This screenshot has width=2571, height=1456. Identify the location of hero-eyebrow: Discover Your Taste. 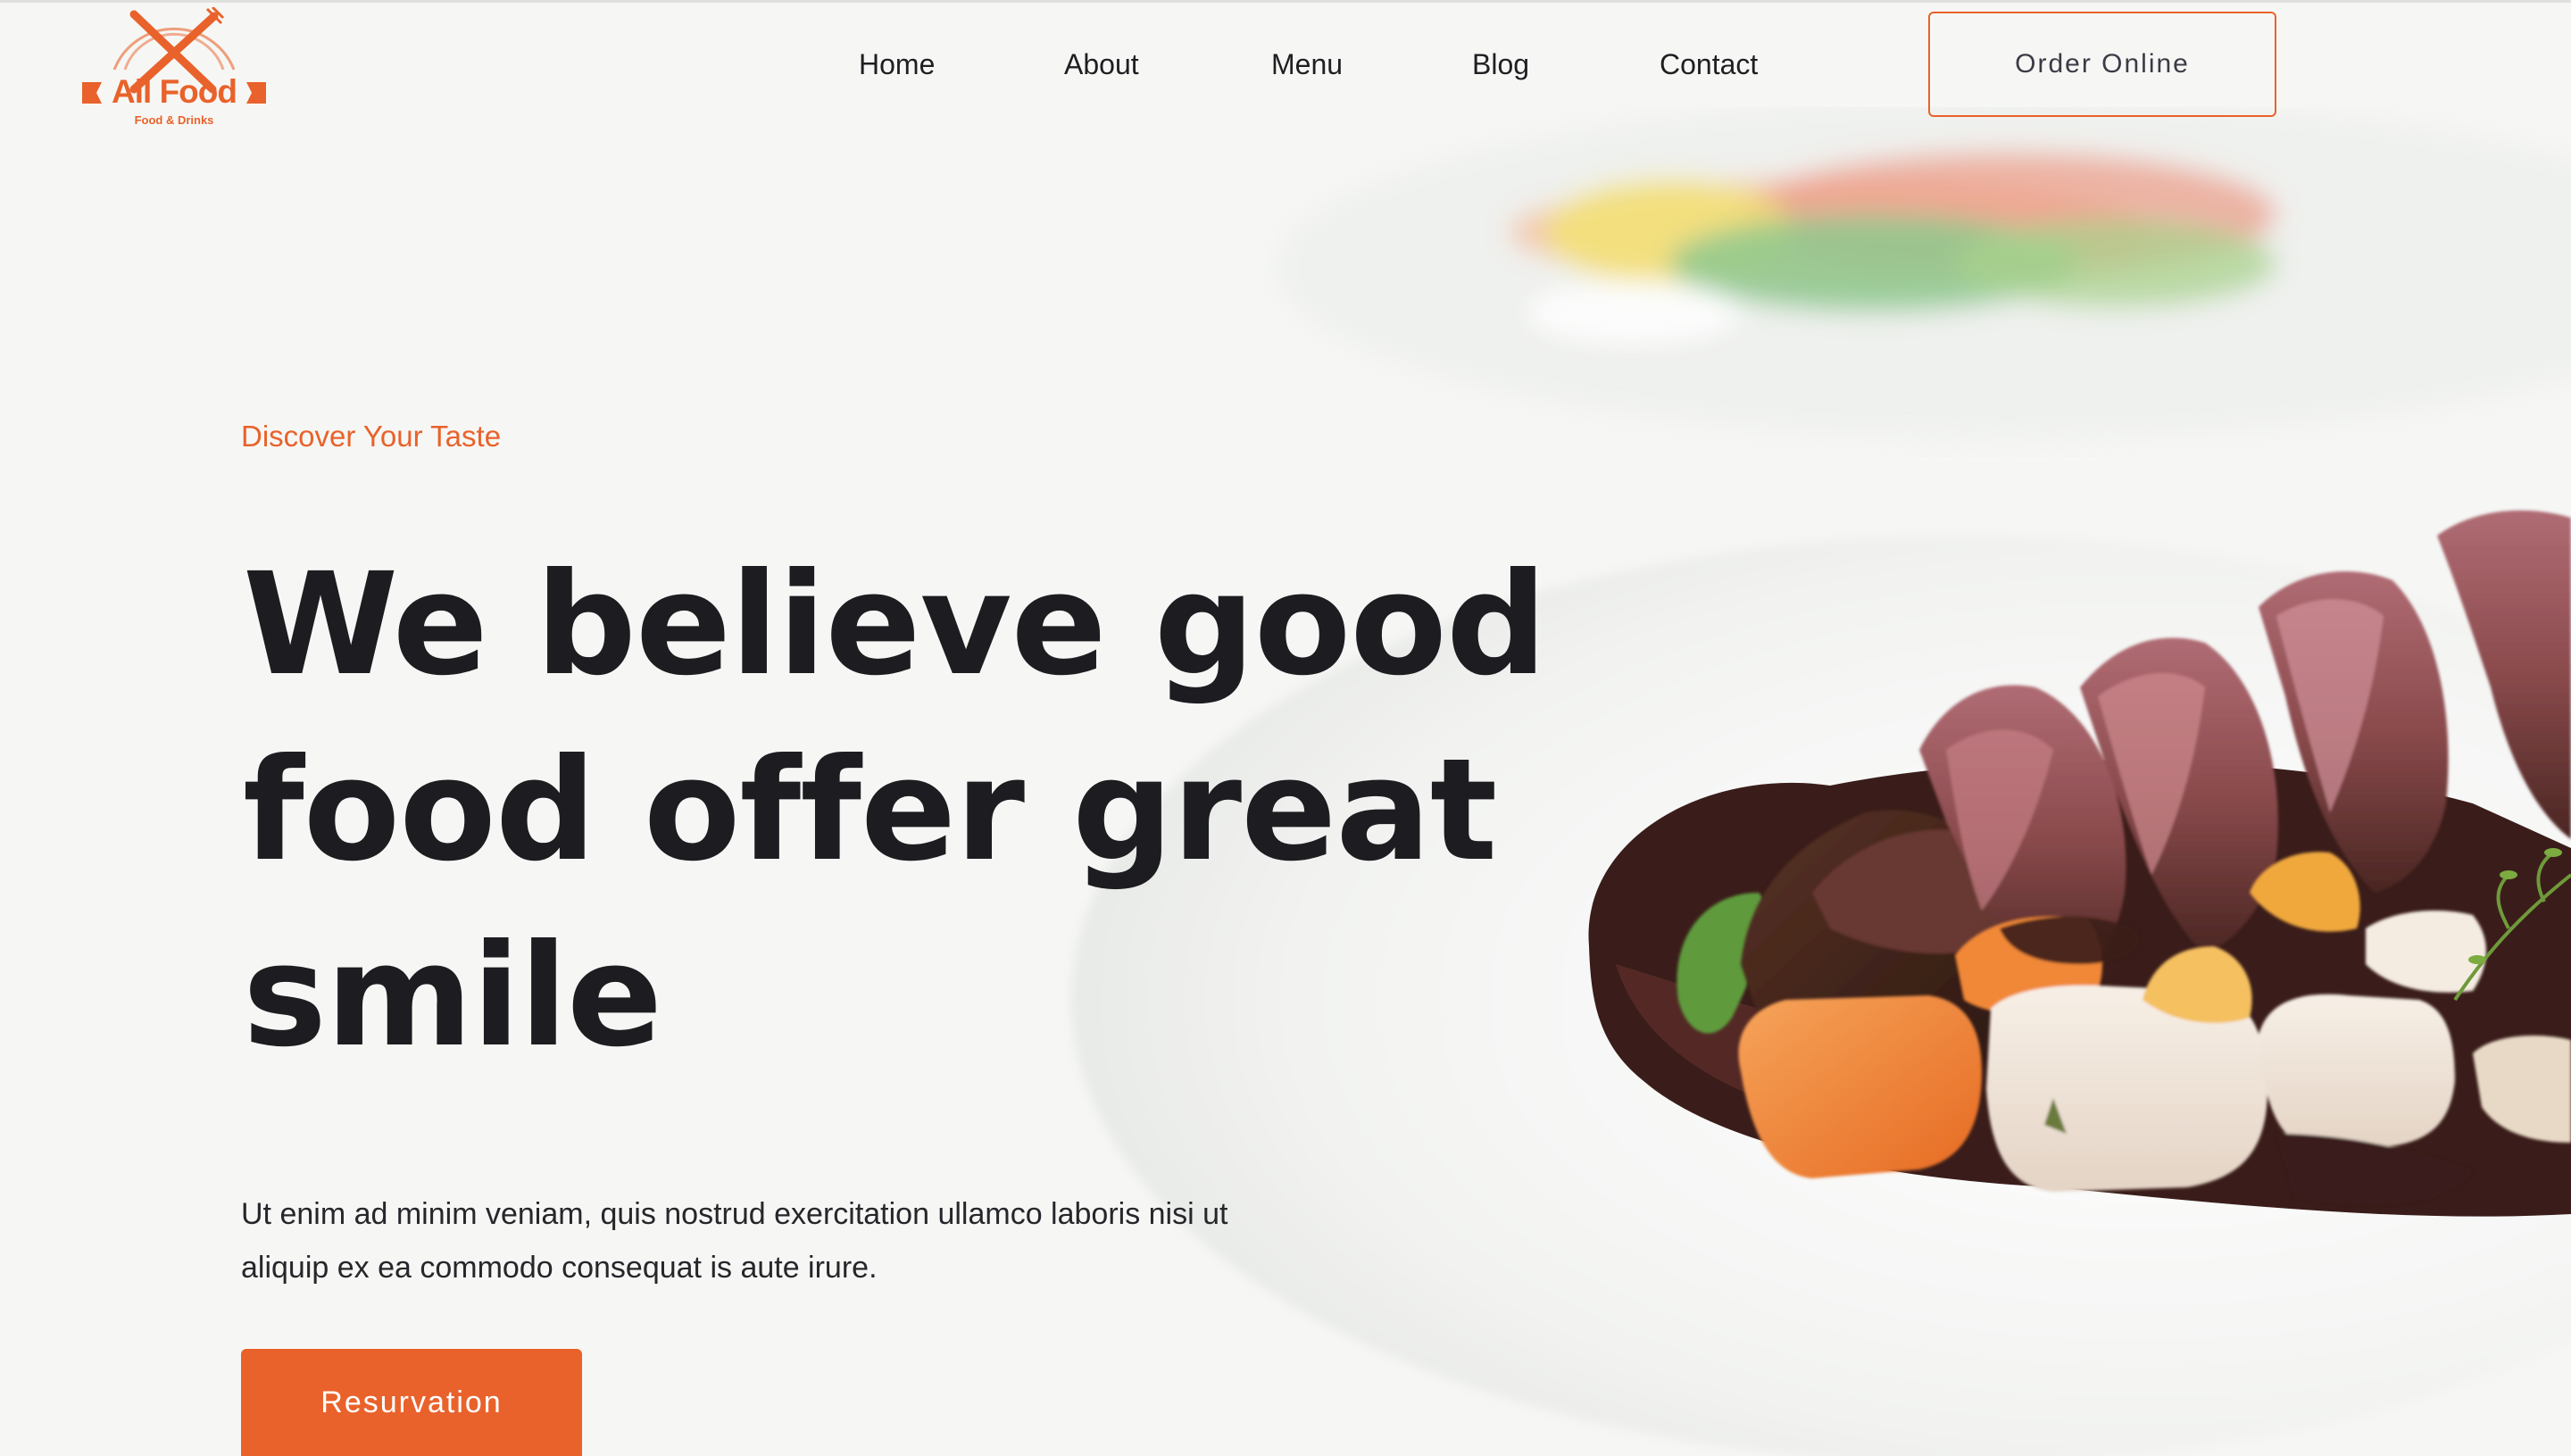
(371, 437).